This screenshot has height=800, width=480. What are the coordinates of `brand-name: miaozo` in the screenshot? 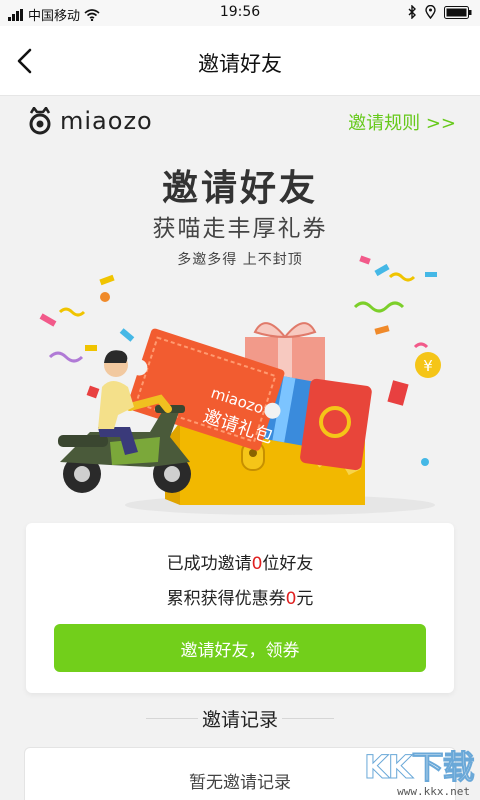 It's located at (106, 121).